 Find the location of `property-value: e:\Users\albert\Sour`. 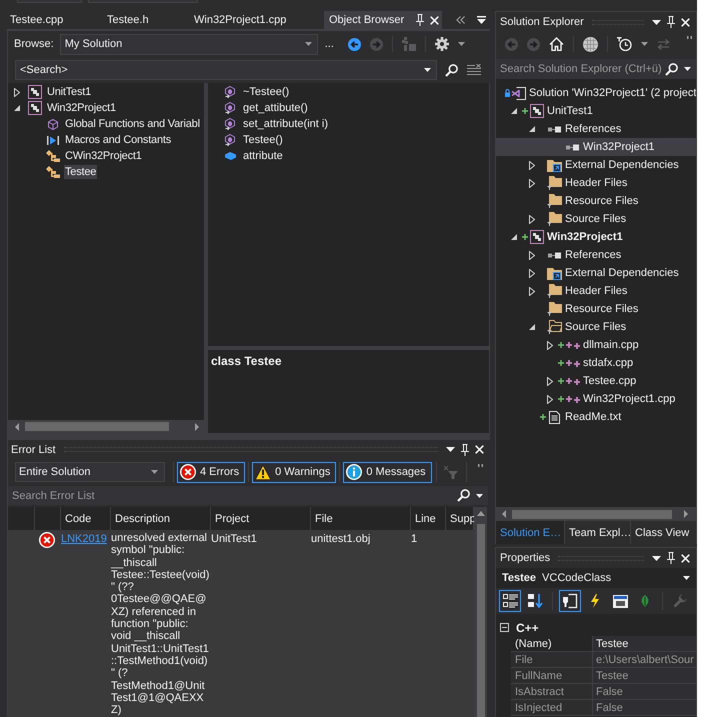

property-value: e:\Users\albert\Sour is located at coordinates (644, 660).